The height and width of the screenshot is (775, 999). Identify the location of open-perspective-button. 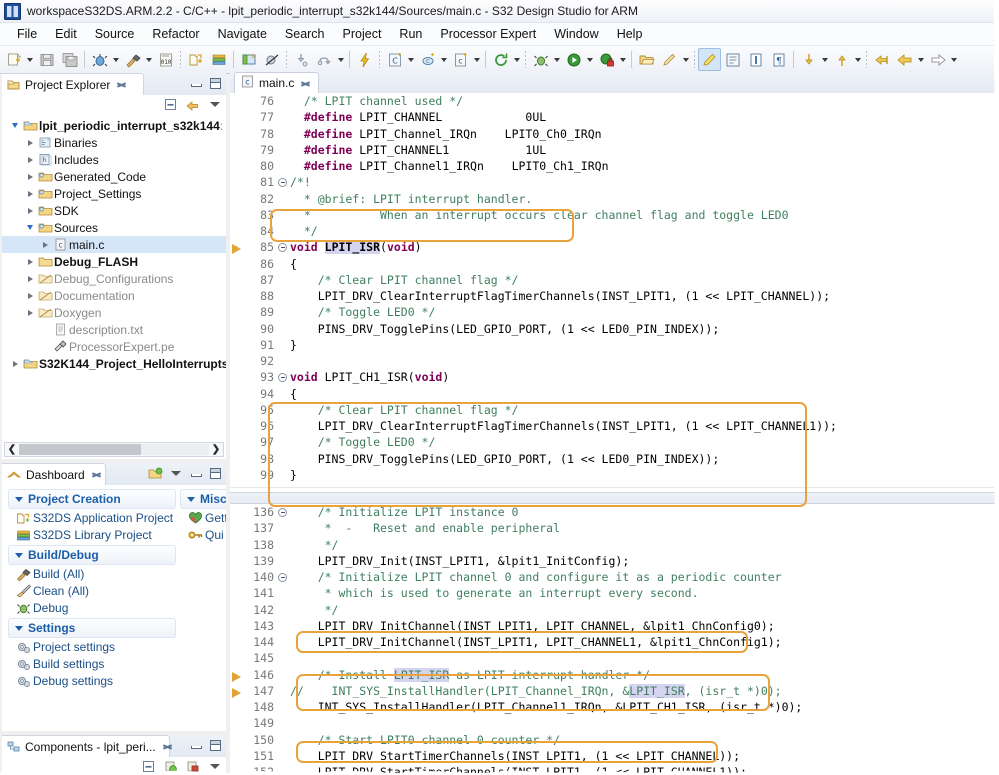
(248, 59).